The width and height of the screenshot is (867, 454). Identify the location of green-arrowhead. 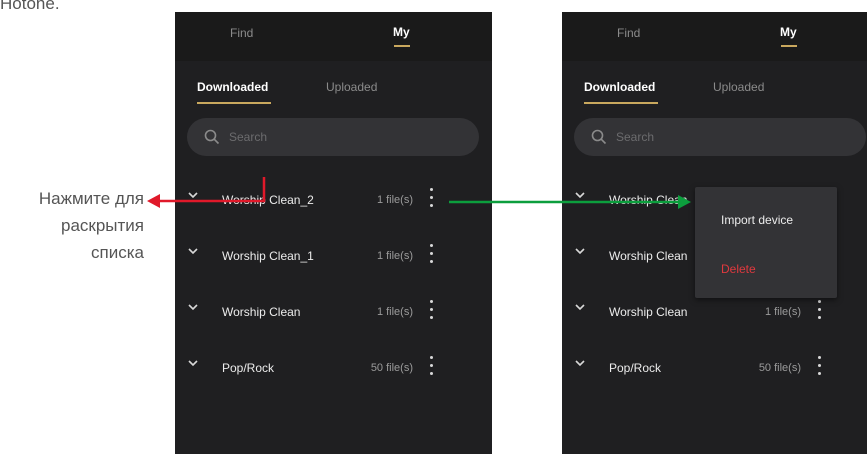
(684, 202).